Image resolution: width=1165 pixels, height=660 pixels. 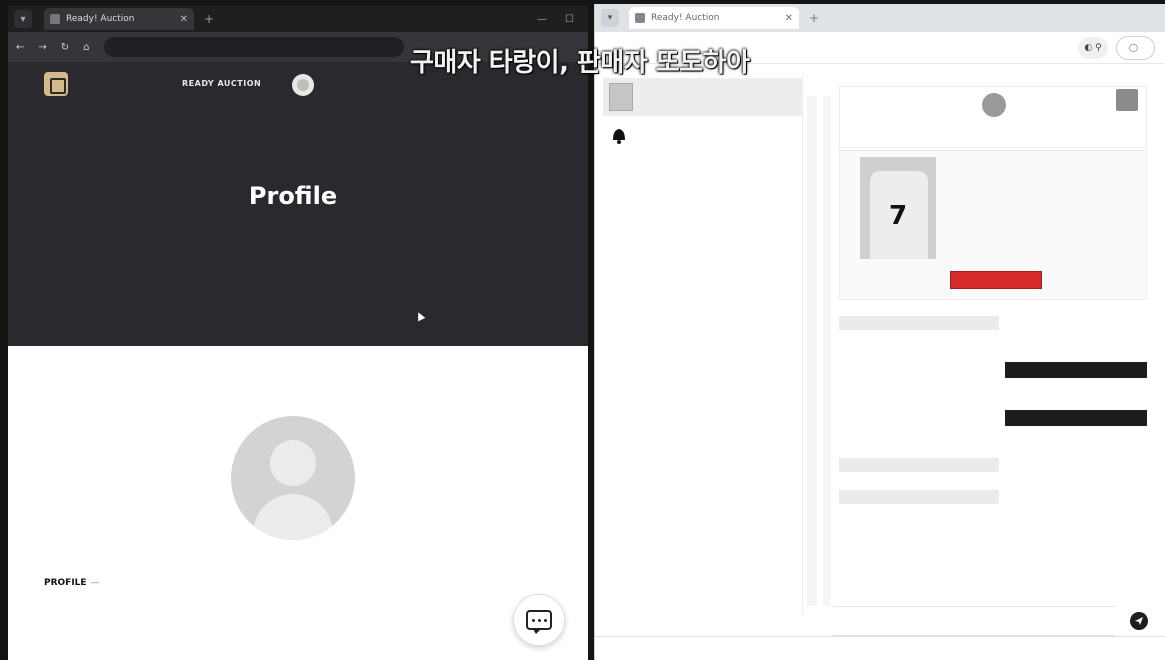 What do you see at coordinates (996, 280) in the screenshot?
I see `bid-button` at bounding box center [996, 280].